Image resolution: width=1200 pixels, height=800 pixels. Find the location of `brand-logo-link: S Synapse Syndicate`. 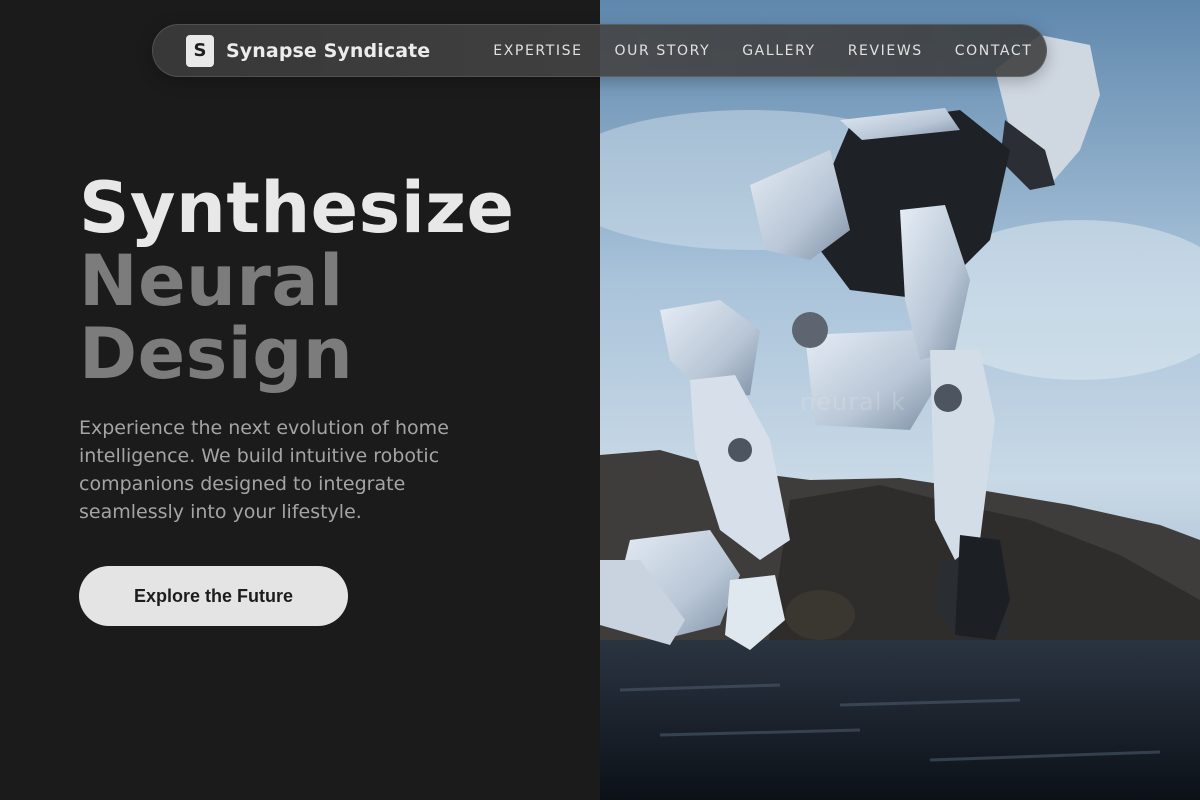

brand-logo-link: S Synapse Syndicate is located at coordinates (308, 50).